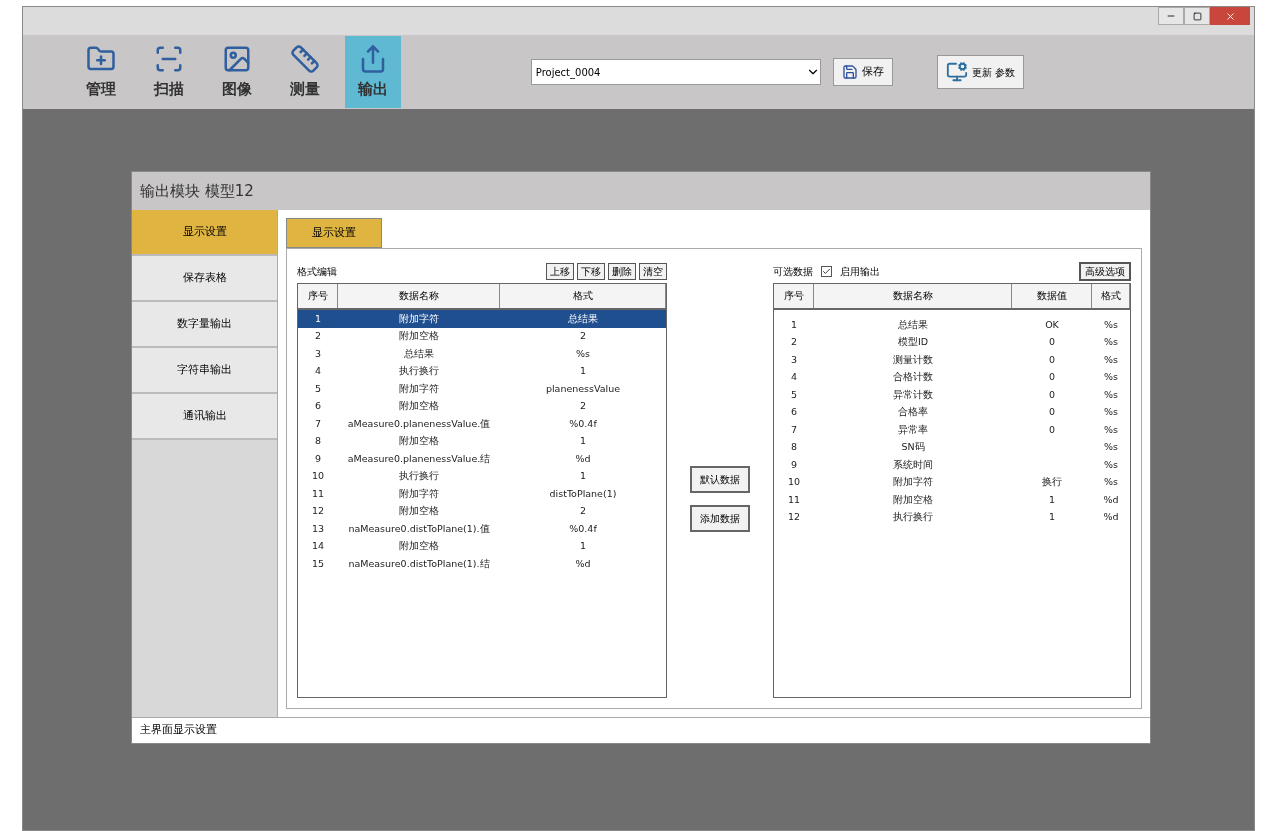  What do you see at coordinates (318, 493) in the screenshot?
I see `table-cell-text: 11` at bounding box center [318, 493].